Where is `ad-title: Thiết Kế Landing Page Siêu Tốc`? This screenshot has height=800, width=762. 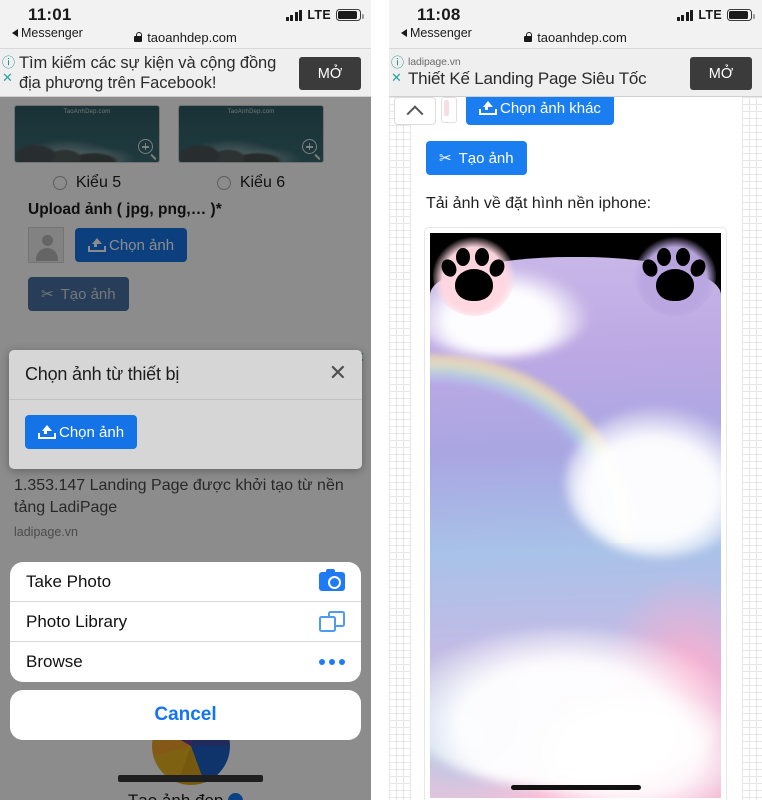 ad-title: Thiết Kế Landing Page Siêu Tốc is located at coordinates (527, 78).